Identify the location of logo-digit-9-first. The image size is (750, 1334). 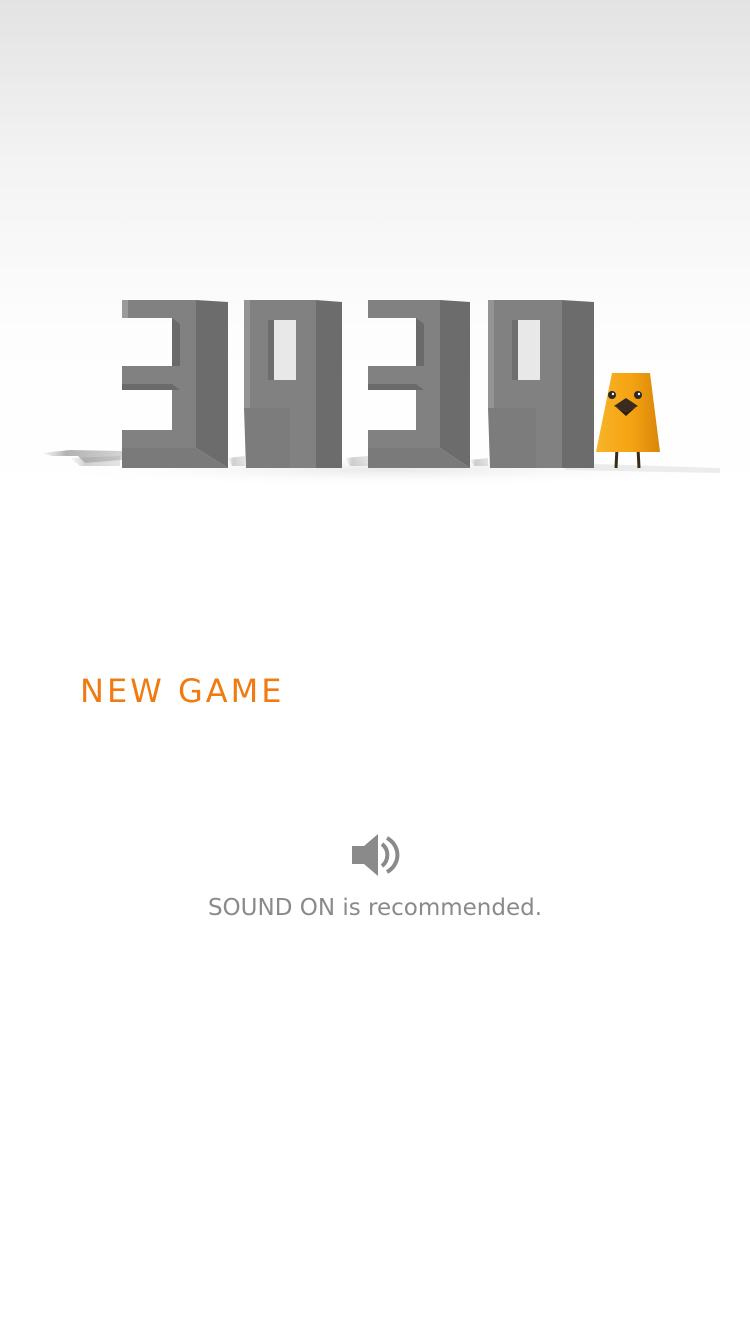
(293, 384).